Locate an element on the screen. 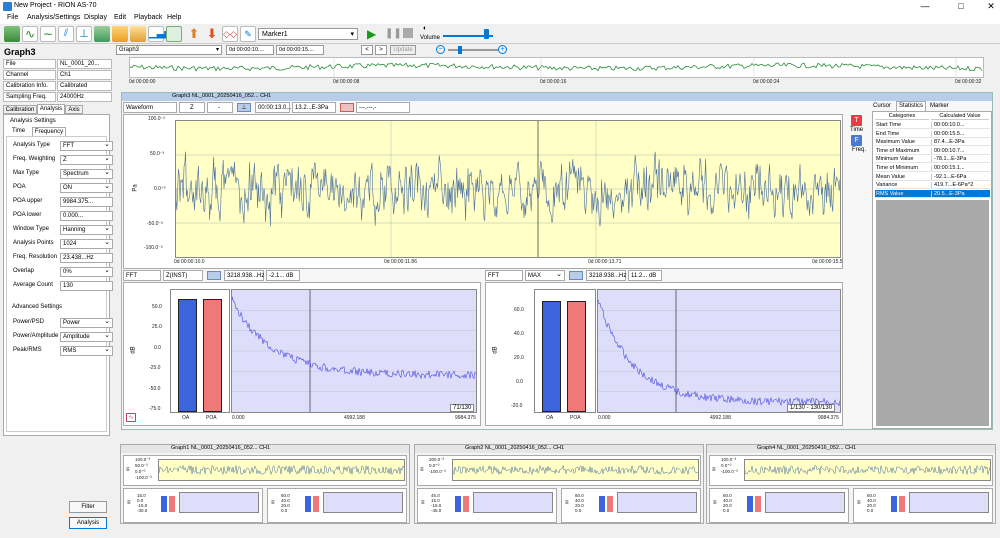  menu-edit: Edit is located at coordinates (120, 17).